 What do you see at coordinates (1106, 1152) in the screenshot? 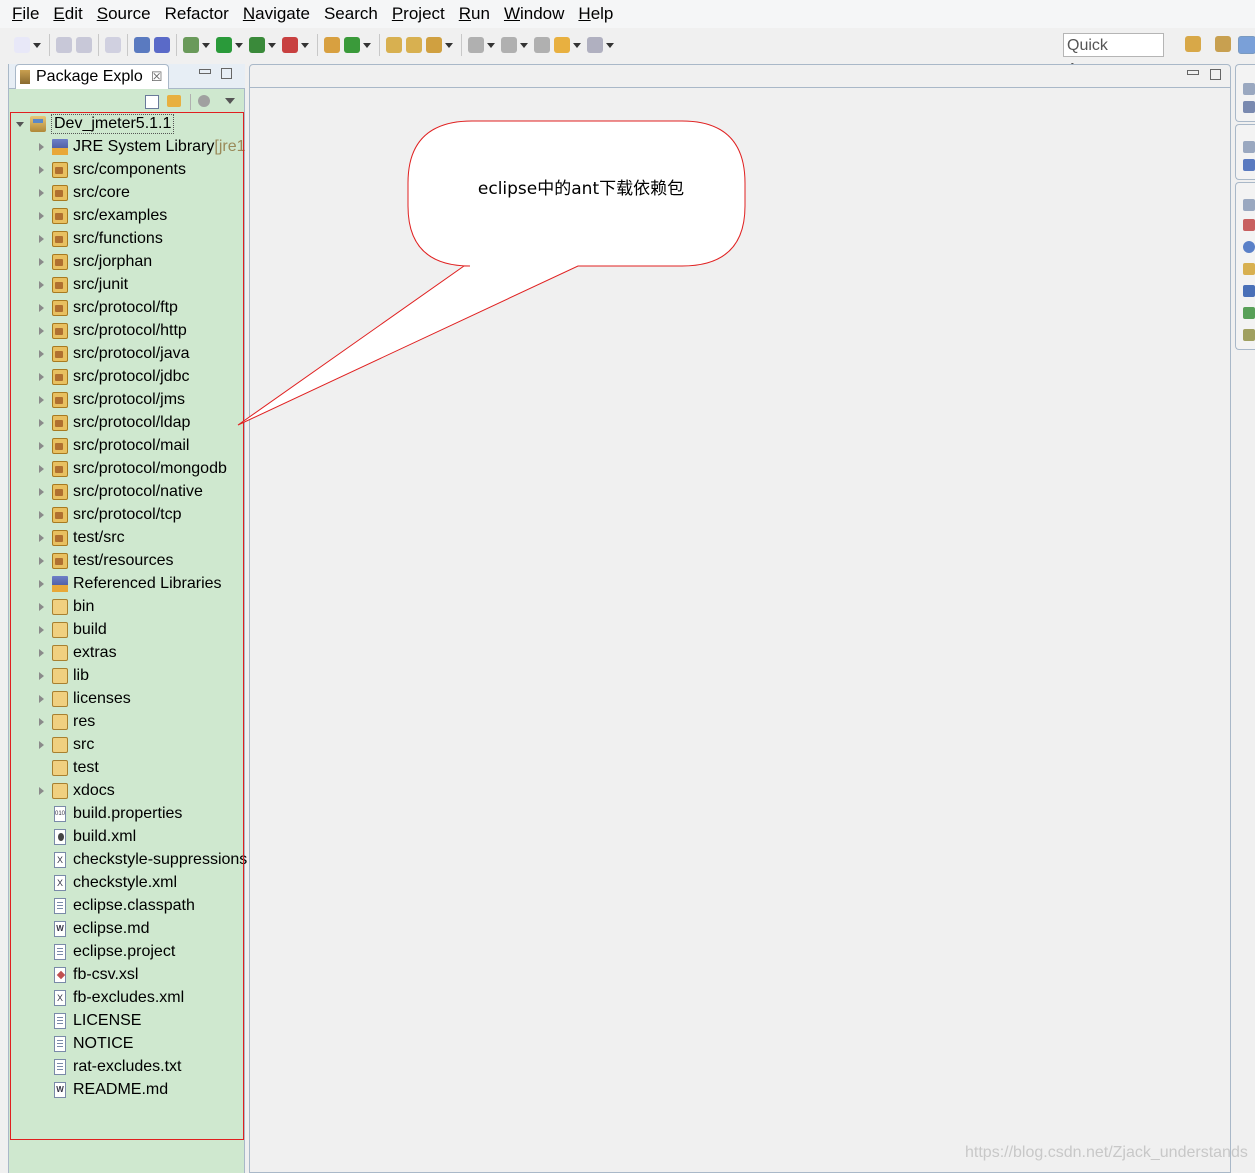
I see `watermark: https://blog.csdn.net/Zjack_understands` at bounding box center [1106, 1152].